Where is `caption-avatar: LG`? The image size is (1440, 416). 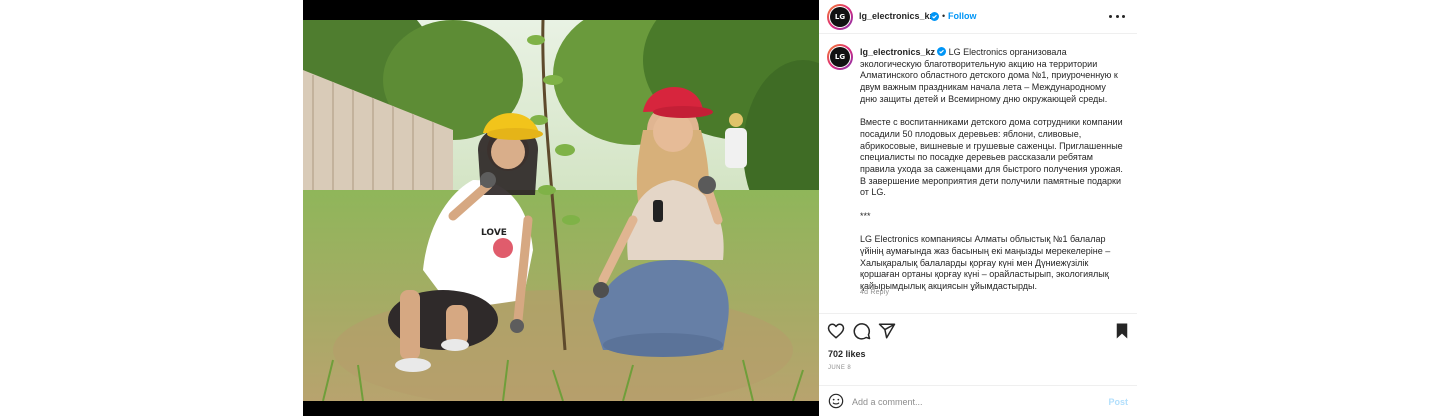 caption-avatar: LG is located at coordinates (840, 57).